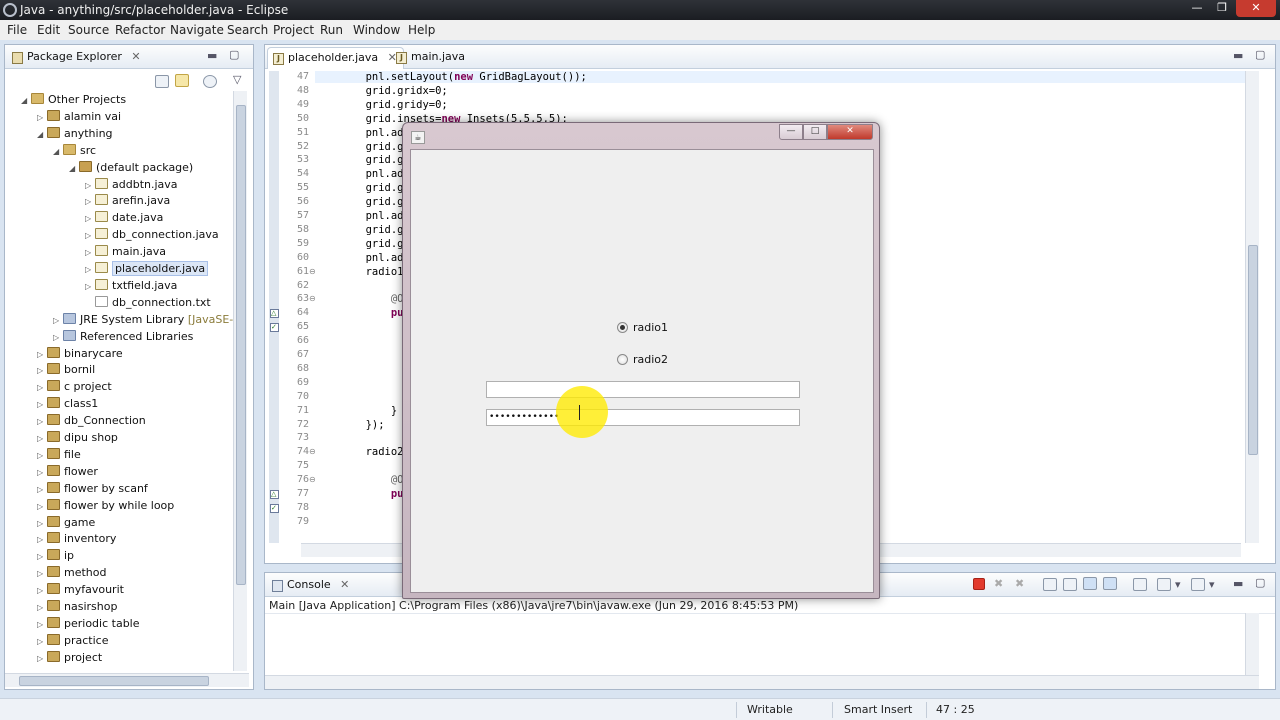 The height and width of the screenshot is (720, 1280). Describe the element at coordinates (125, 251) in the screenshot. I see `tree-item: ▷ main.java` at that location.